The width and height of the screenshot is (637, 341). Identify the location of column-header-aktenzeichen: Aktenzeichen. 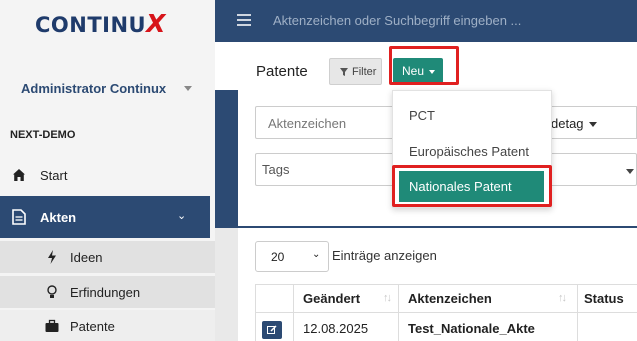
(450, 298).